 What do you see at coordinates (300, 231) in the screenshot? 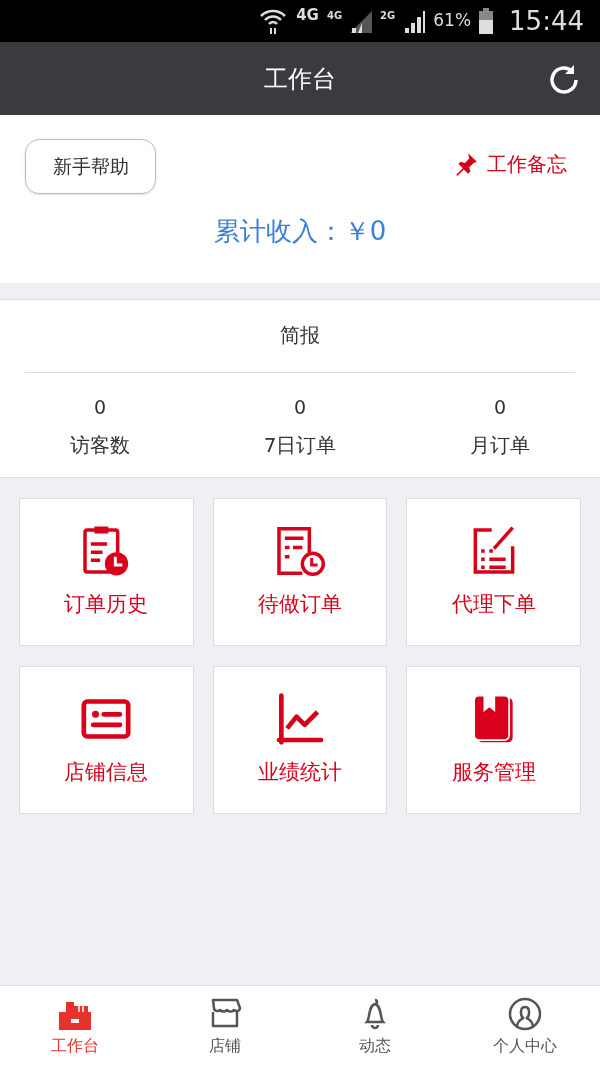
I see `total-income: 累计收入：￥0` at bounding box center [300, 231].